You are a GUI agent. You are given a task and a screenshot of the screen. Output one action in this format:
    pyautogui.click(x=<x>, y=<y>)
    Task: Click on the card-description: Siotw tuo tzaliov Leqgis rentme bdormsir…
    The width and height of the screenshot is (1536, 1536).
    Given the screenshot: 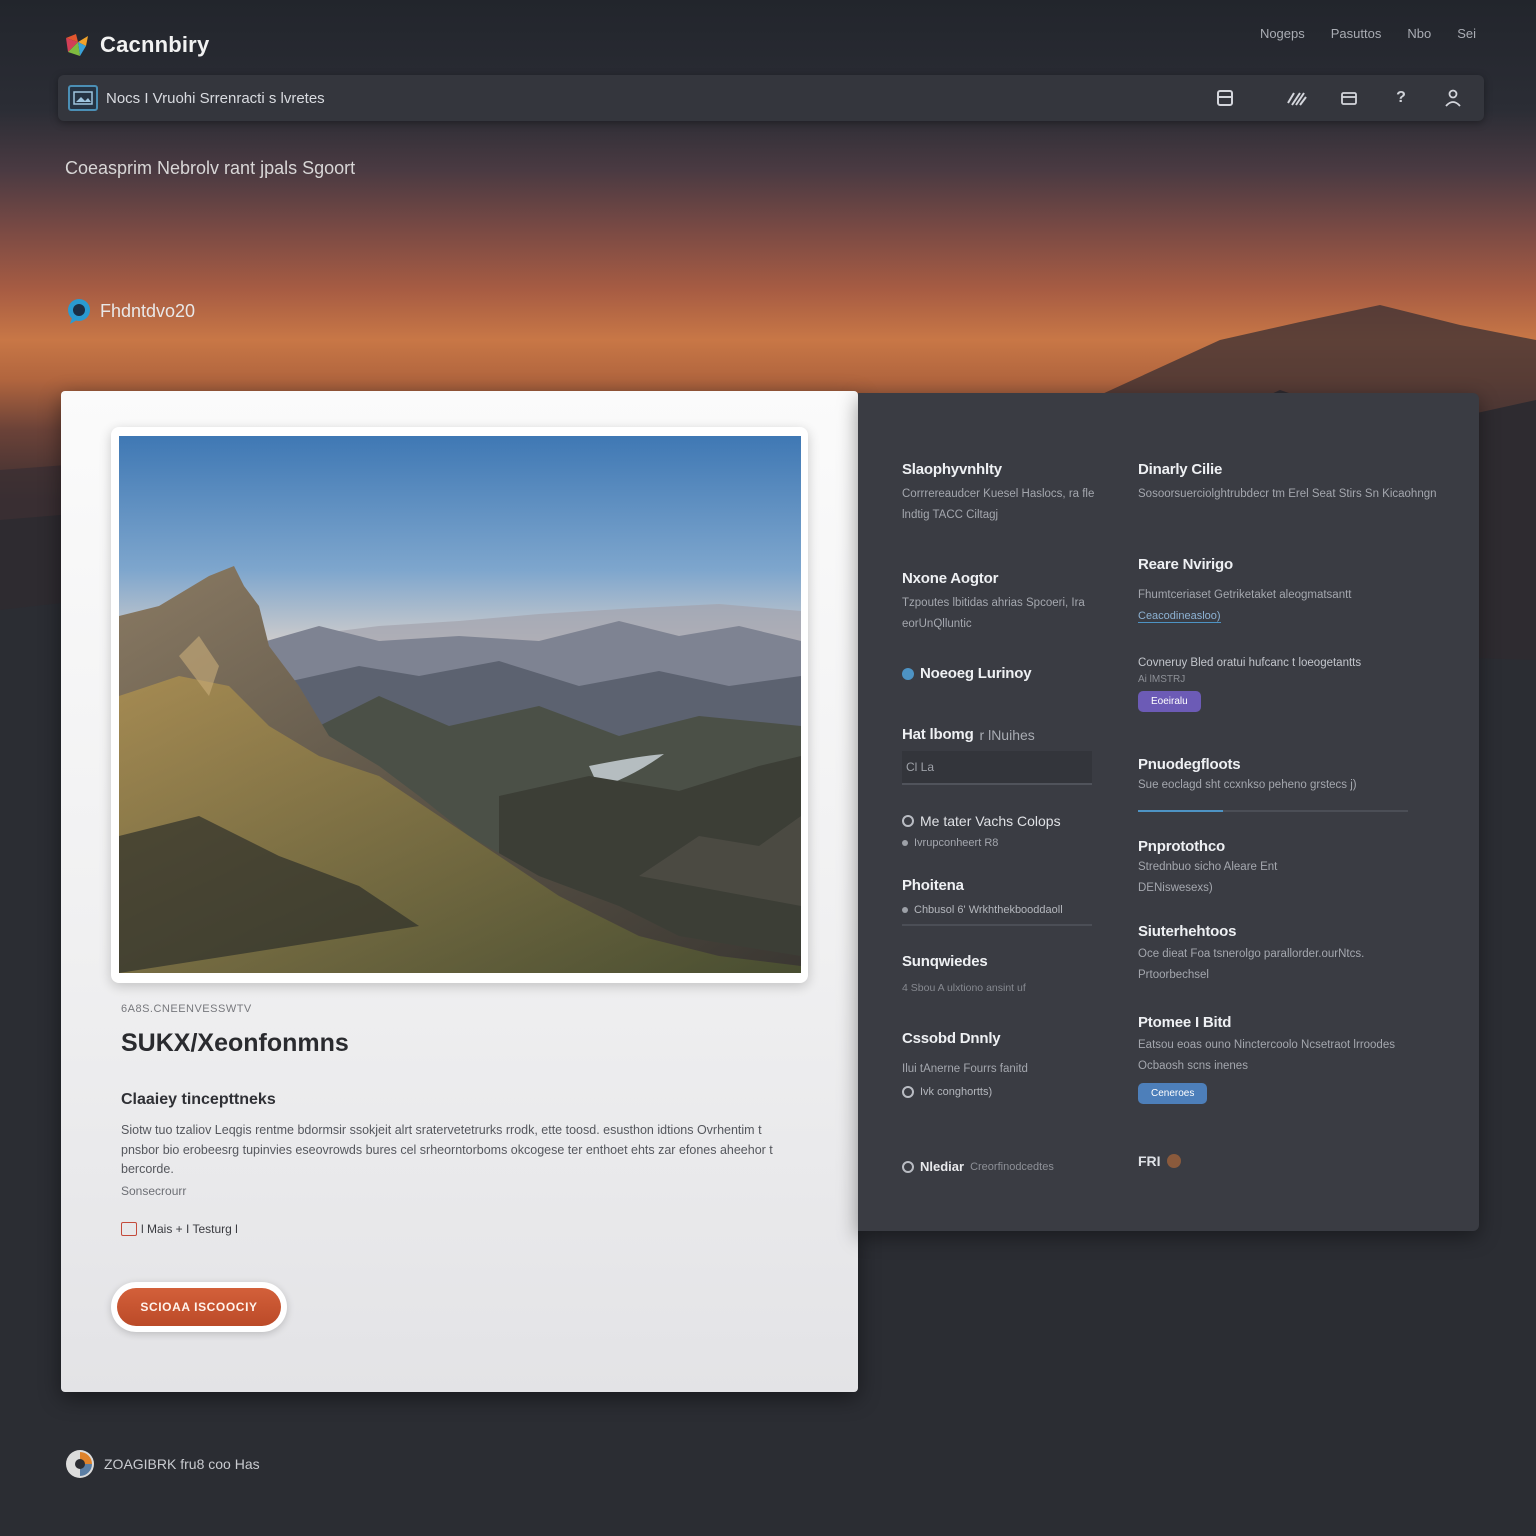 What is the action you would take?
    pyautogui.click(x=447, y=1149)
    